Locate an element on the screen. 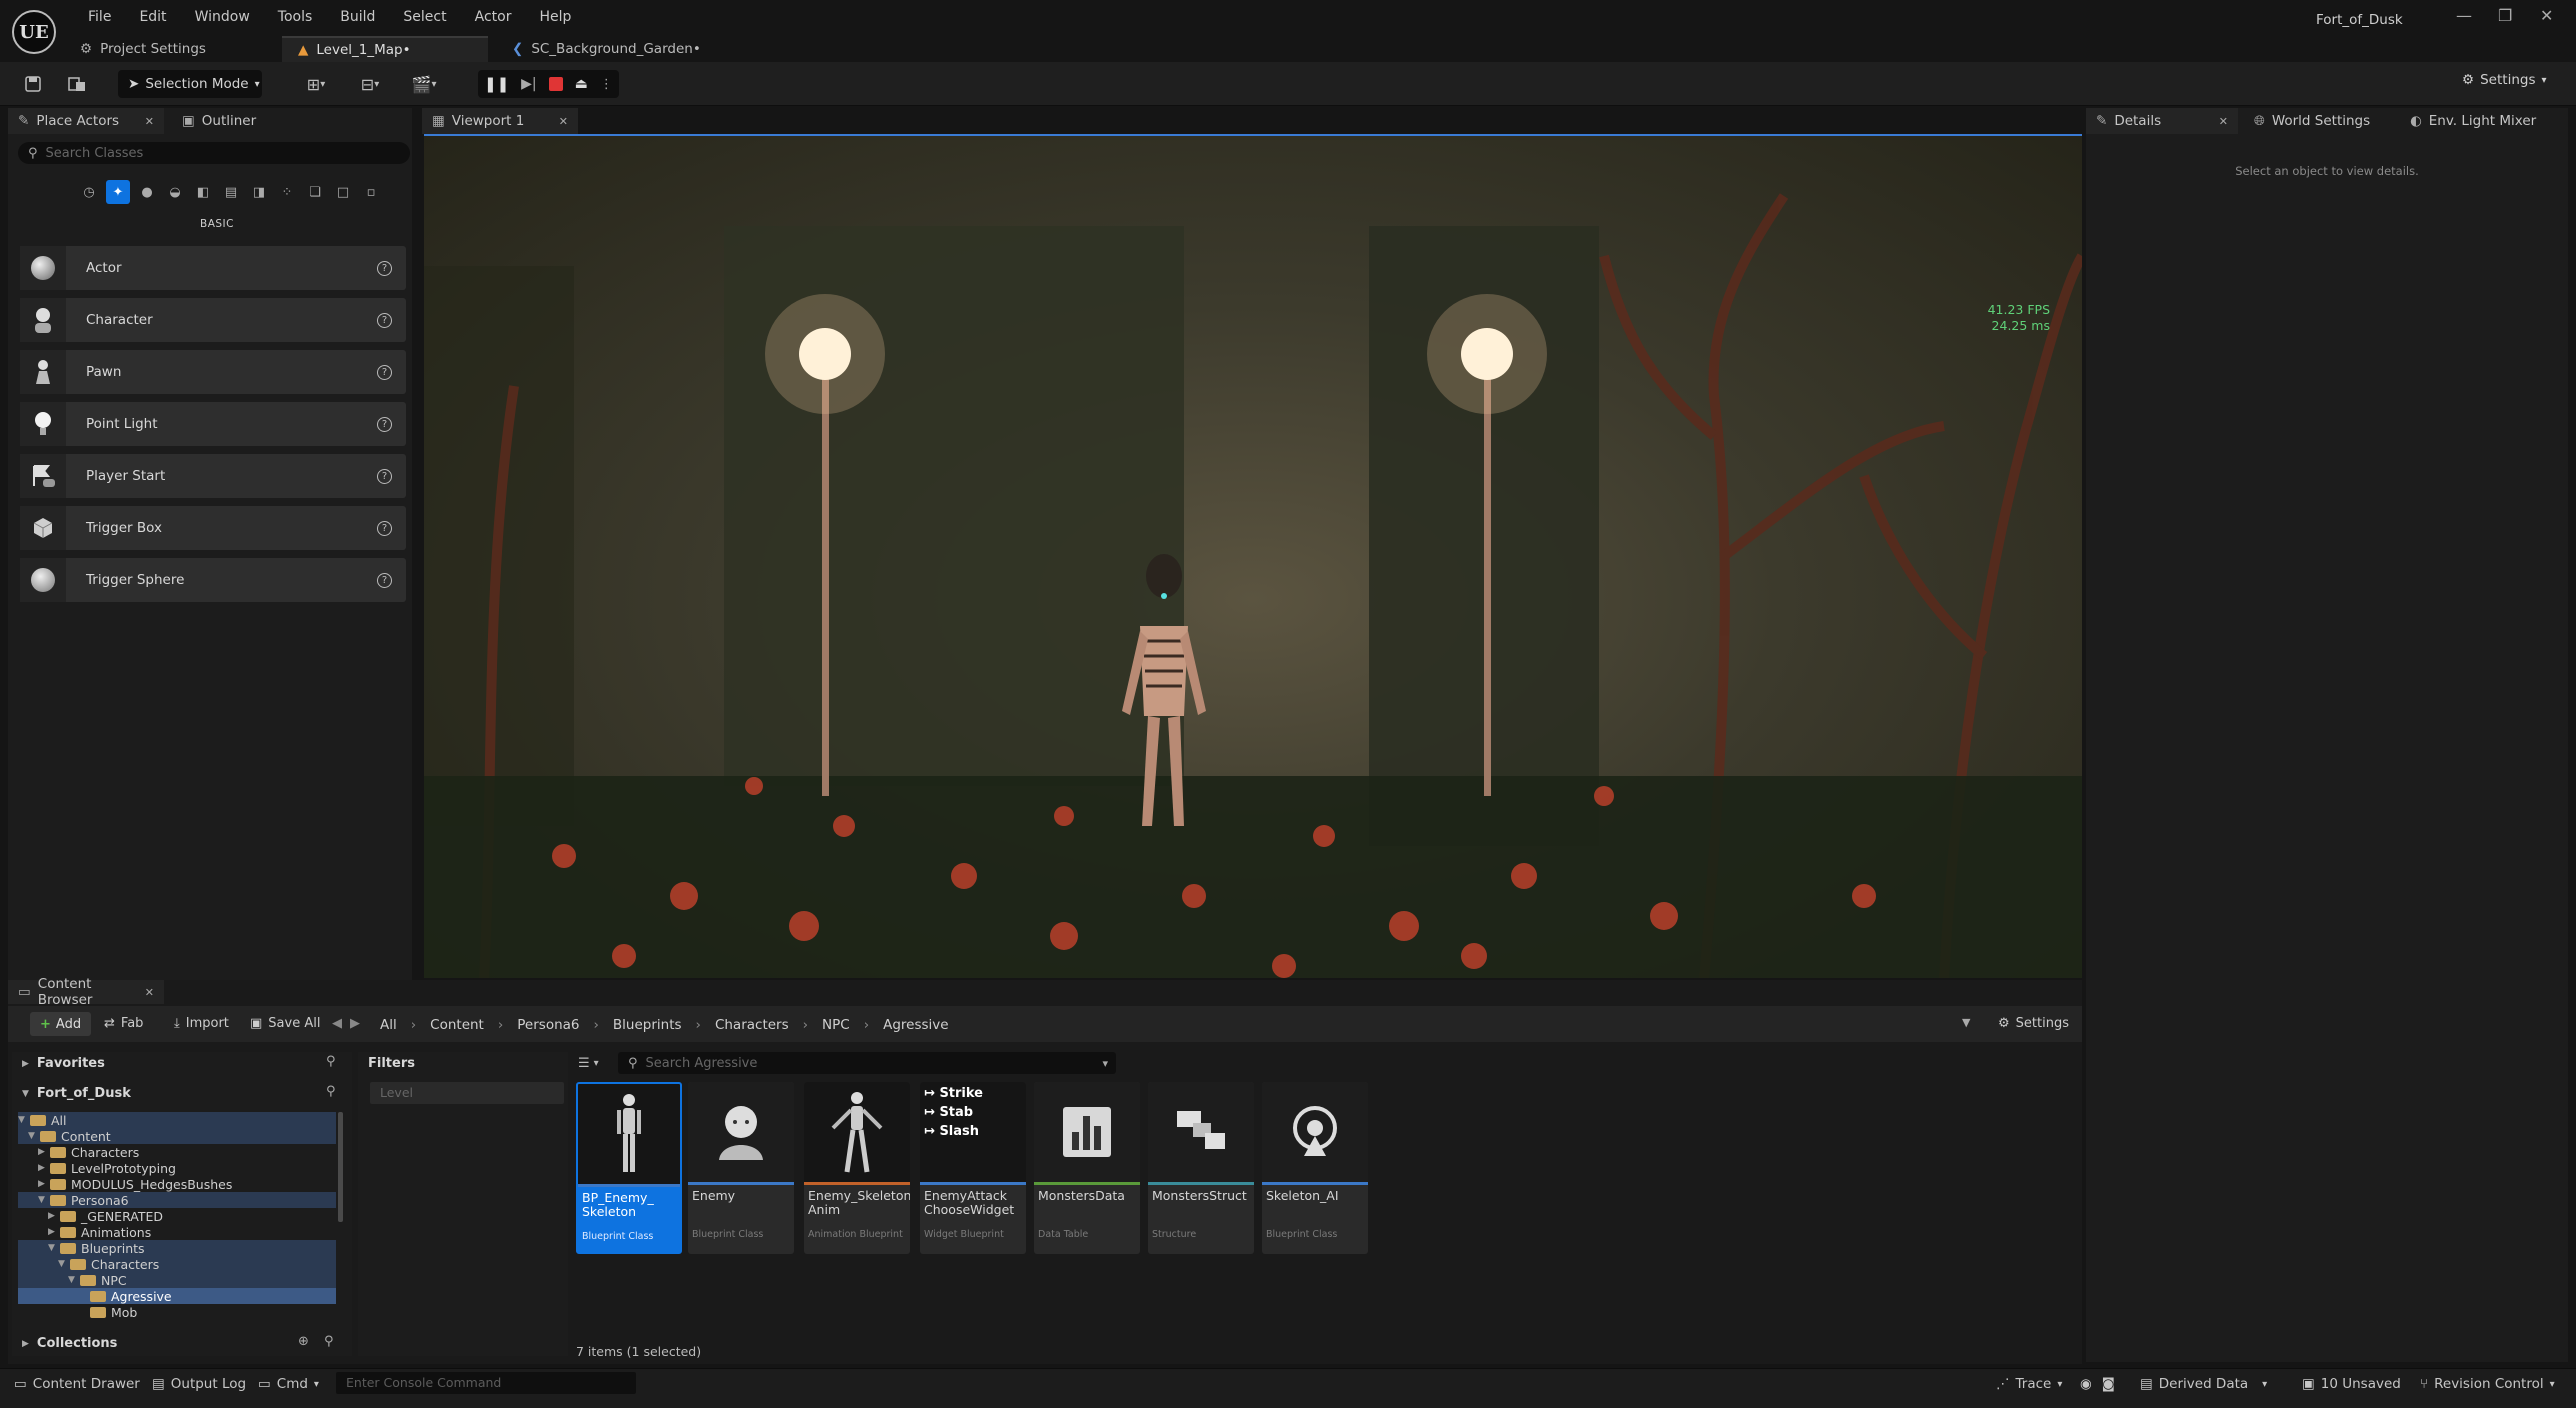  asset-bp-enemy-skeleton: BP_Enemy_ Skeleton Blueprint Class is located at coordinates (629, 1168).